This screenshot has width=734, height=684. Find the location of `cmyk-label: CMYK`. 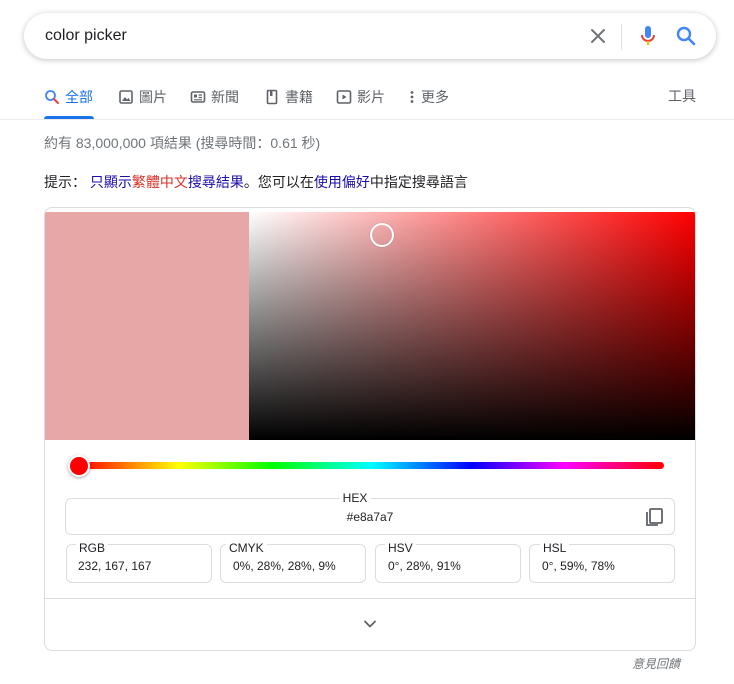

cmyk-label: CMYK is located at coordinates (246, 548).